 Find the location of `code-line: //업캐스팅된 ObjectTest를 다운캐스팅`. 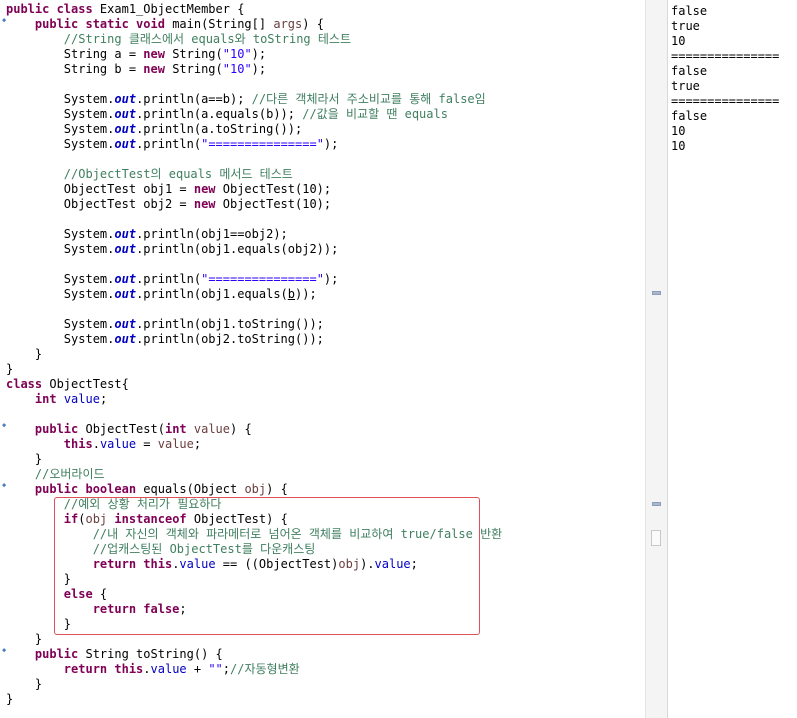

code-line: //업캐스팅된 ObjectTest를 다운캐스팅 is located at coordinates (254, 549).